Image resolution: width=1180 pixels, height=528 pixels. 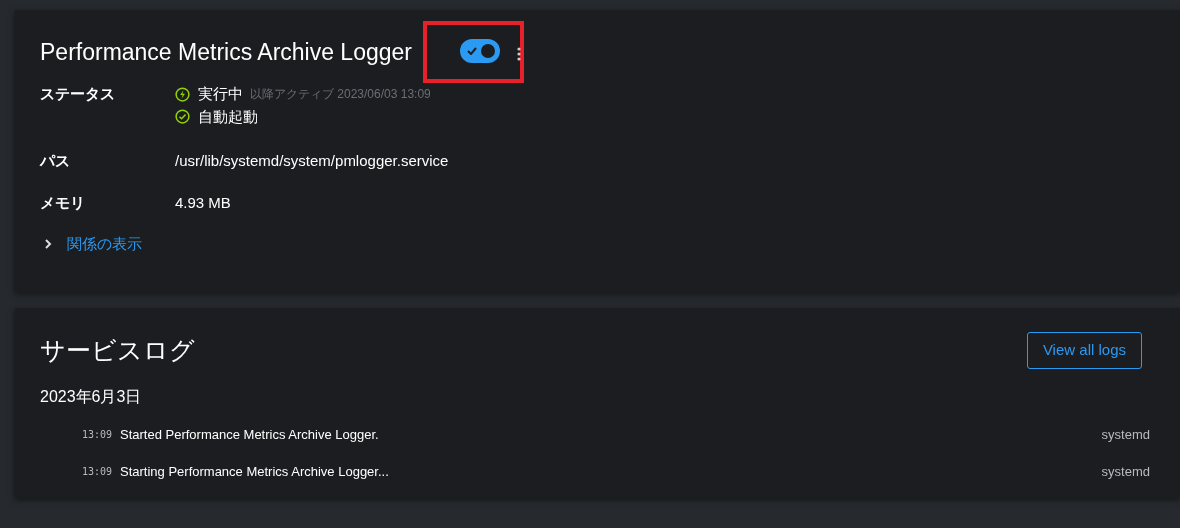 I want to click on toggle-switch, so click(x=480, y=51).